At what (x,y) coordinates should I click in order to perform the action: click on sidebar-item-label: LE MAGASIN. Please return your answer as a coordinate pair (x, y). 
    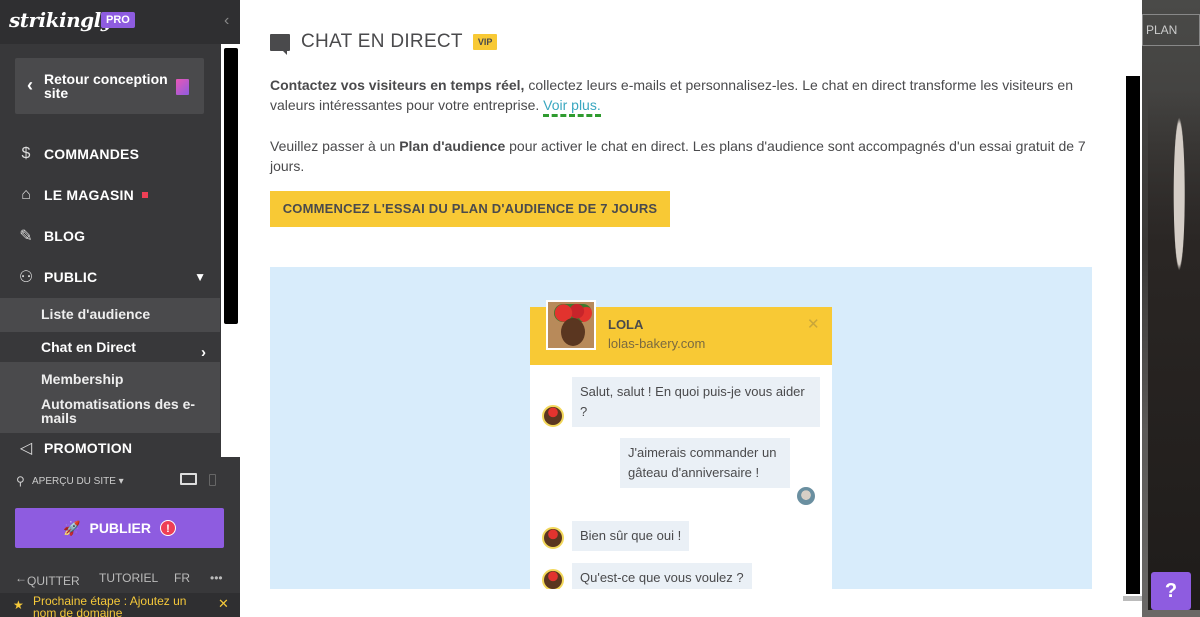
    Looking at the image, I should click on (89, 195).